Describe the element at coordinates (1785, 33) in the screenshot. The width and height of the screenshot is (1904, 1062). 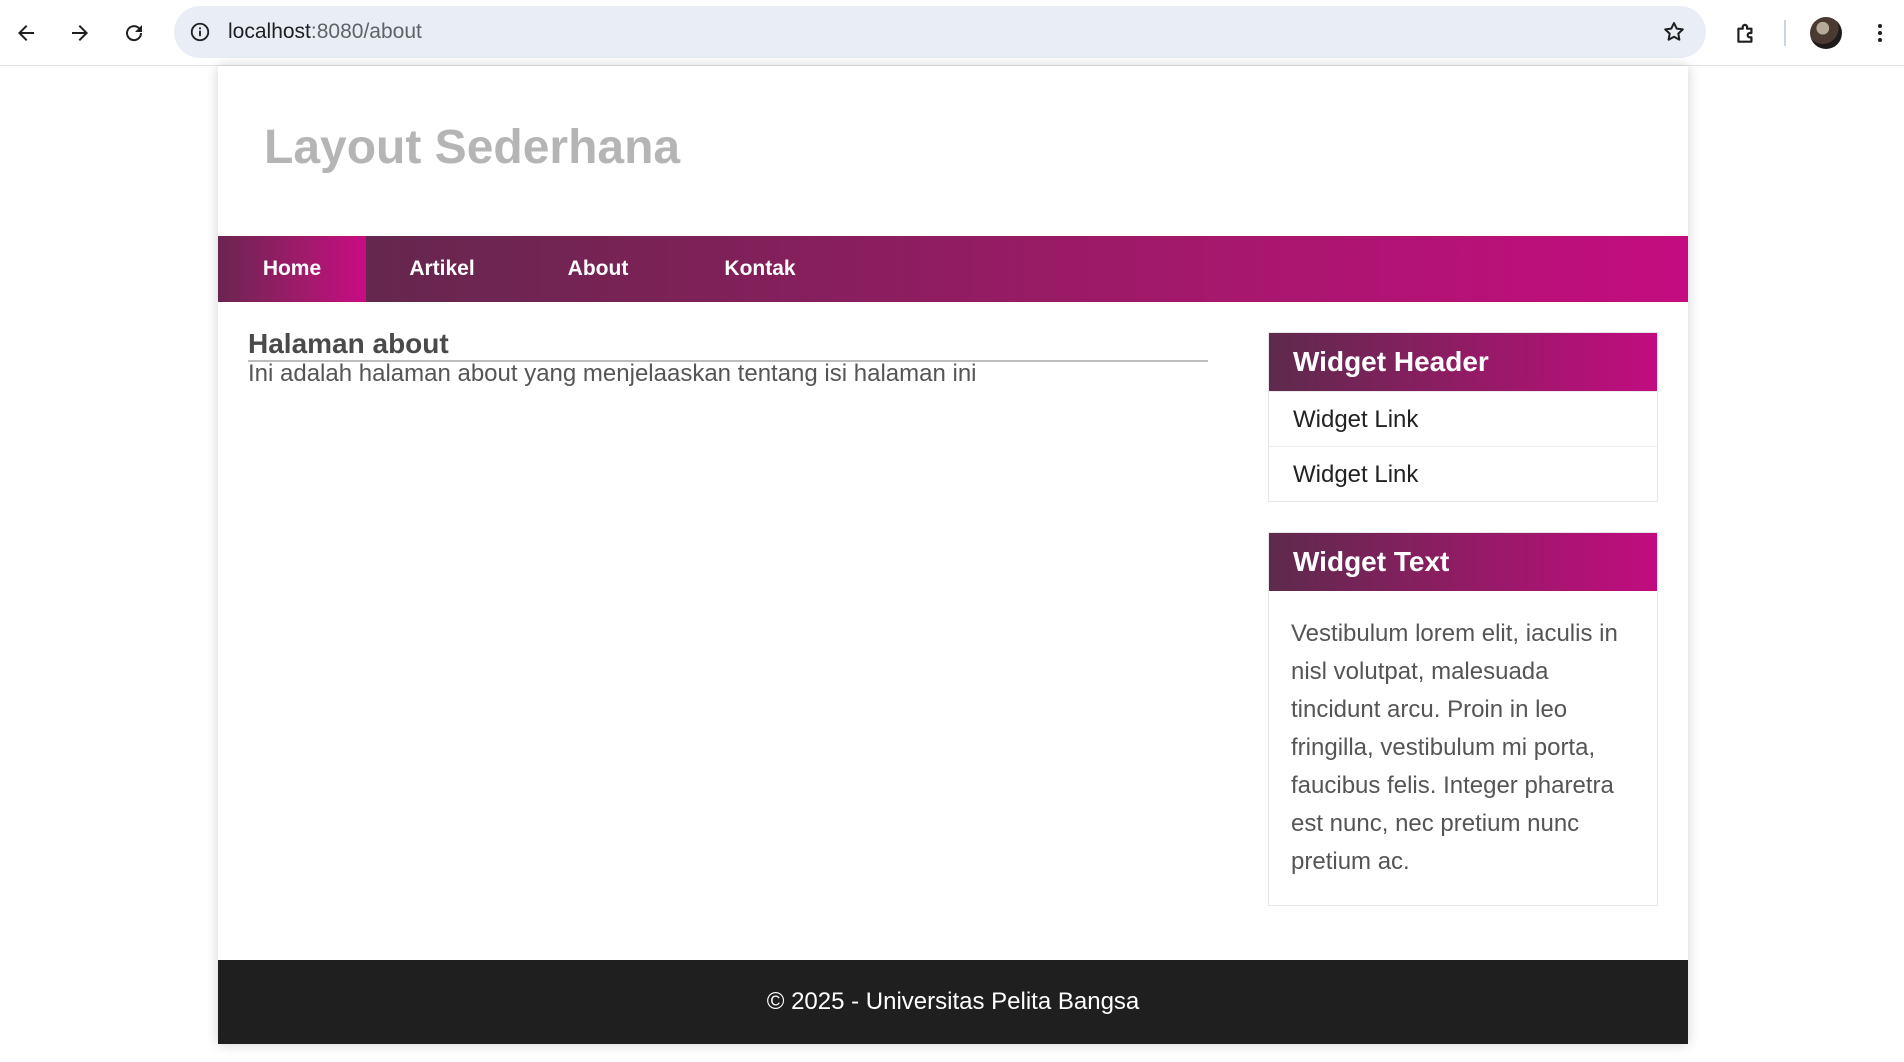
I see `toolbar-divider` at that location.